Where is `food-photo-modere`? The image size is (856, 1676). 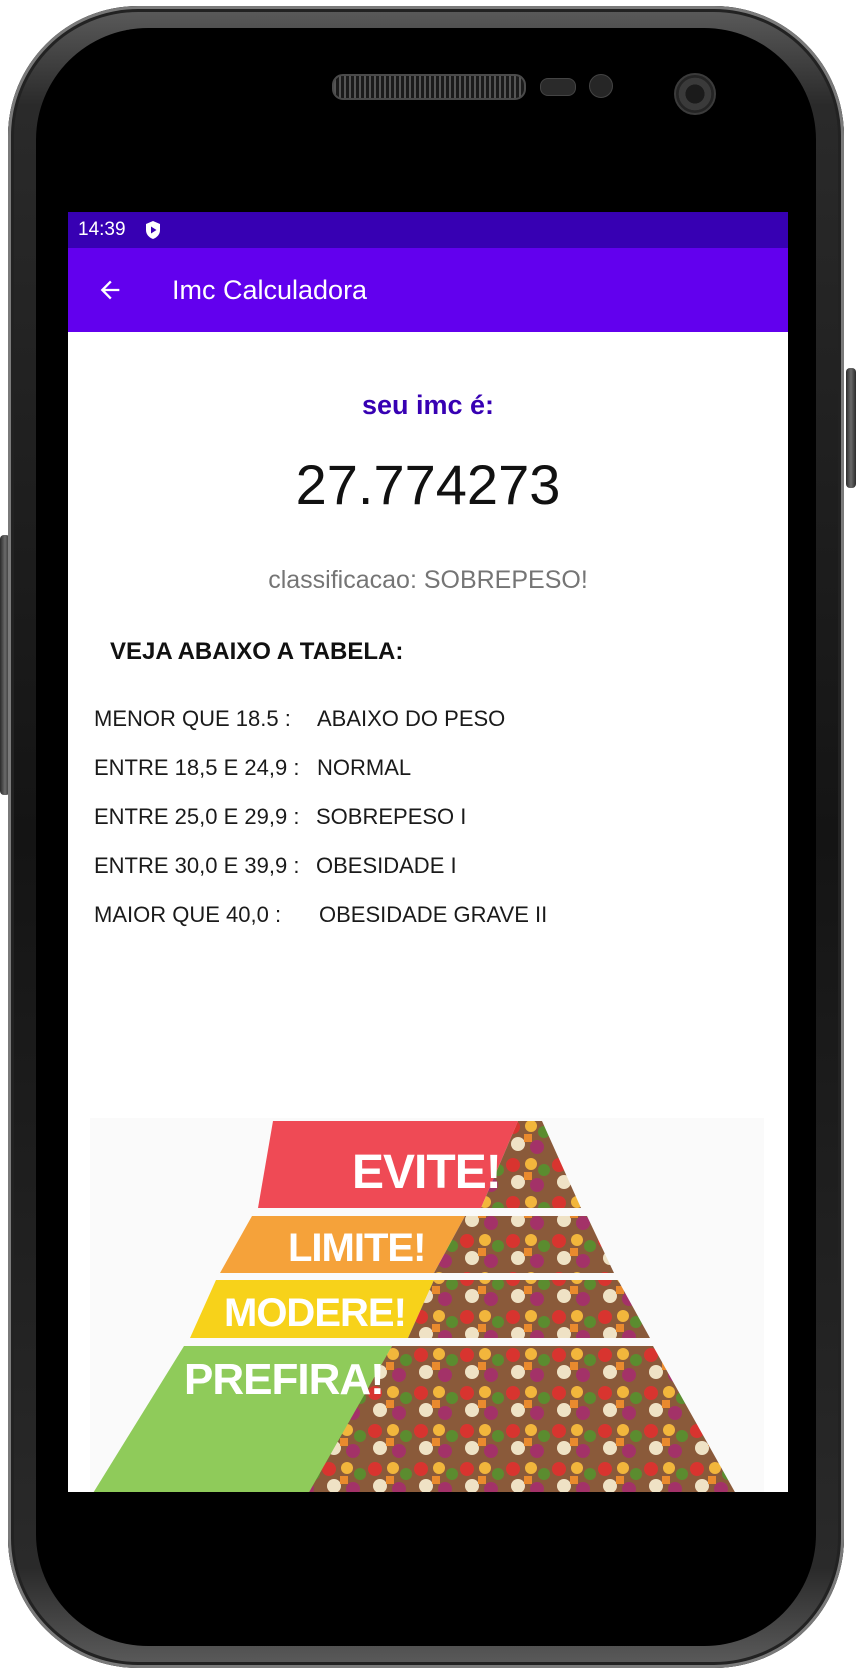
food-photo-modere is located at coordinates (529, 1309).